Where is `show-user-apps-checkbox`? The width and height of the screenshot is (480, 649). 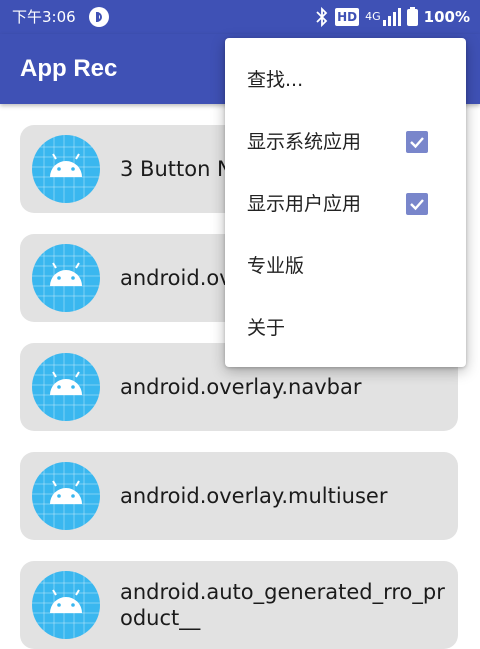 show-user-apps-checkbox is located at coordinates (417, 204).